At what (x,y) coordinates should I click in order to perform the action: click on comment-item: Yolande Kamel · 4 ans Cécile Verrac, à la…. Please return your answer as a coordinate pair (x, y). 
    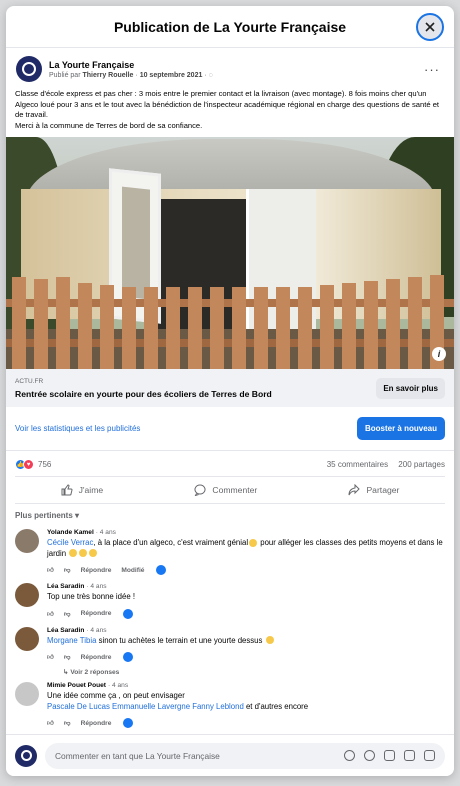
    Looking at the image, I should click on (230, 552).